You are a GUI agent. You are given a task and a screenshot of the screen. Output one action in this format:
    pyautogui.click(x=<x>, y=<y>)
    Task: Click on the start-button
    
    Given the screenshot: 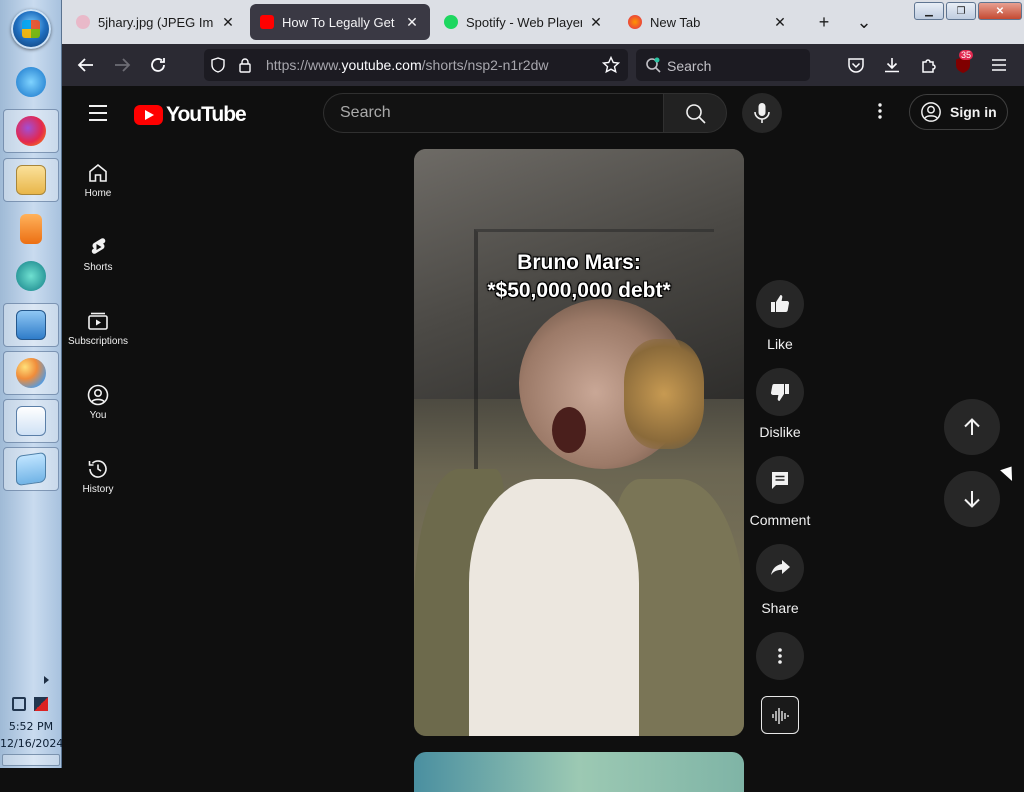 What is the action you would take?
    pyautogui.click(x=31, y=29)
    